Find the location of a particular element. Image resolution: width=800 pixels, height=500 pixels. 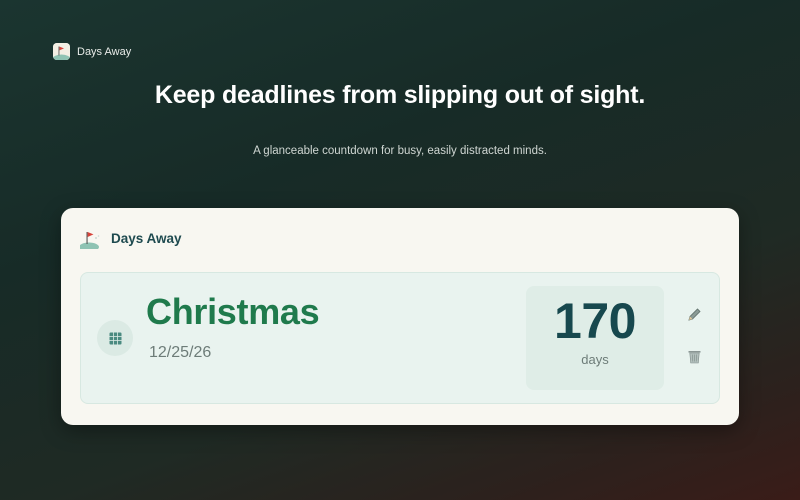

app-name: Days Away is located at coordinates (104, 51).